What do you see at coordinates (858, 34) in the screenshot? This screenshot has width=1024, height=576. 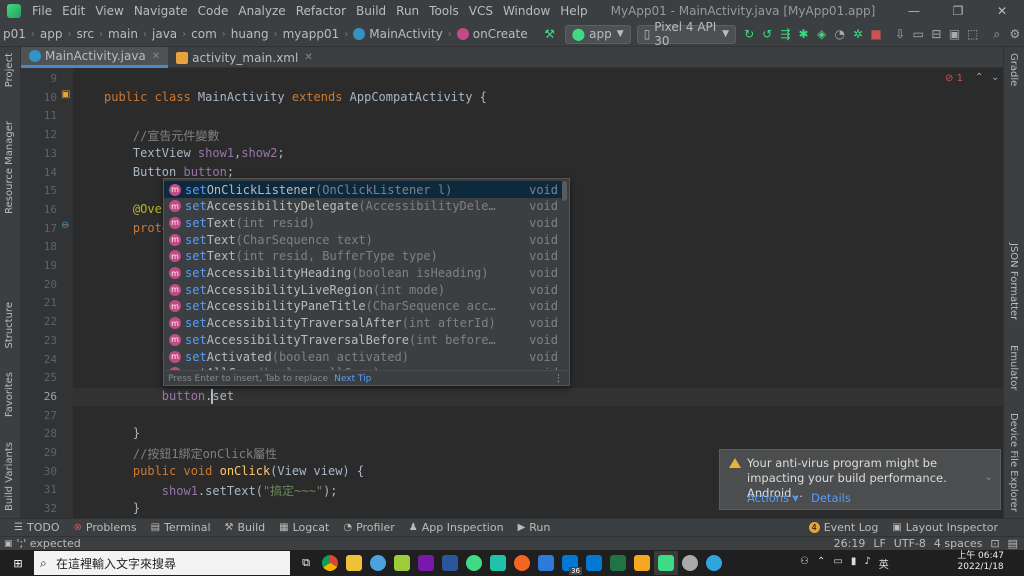 I see `attach-debugger-icon: ✲` at bounding box center [858, 34].